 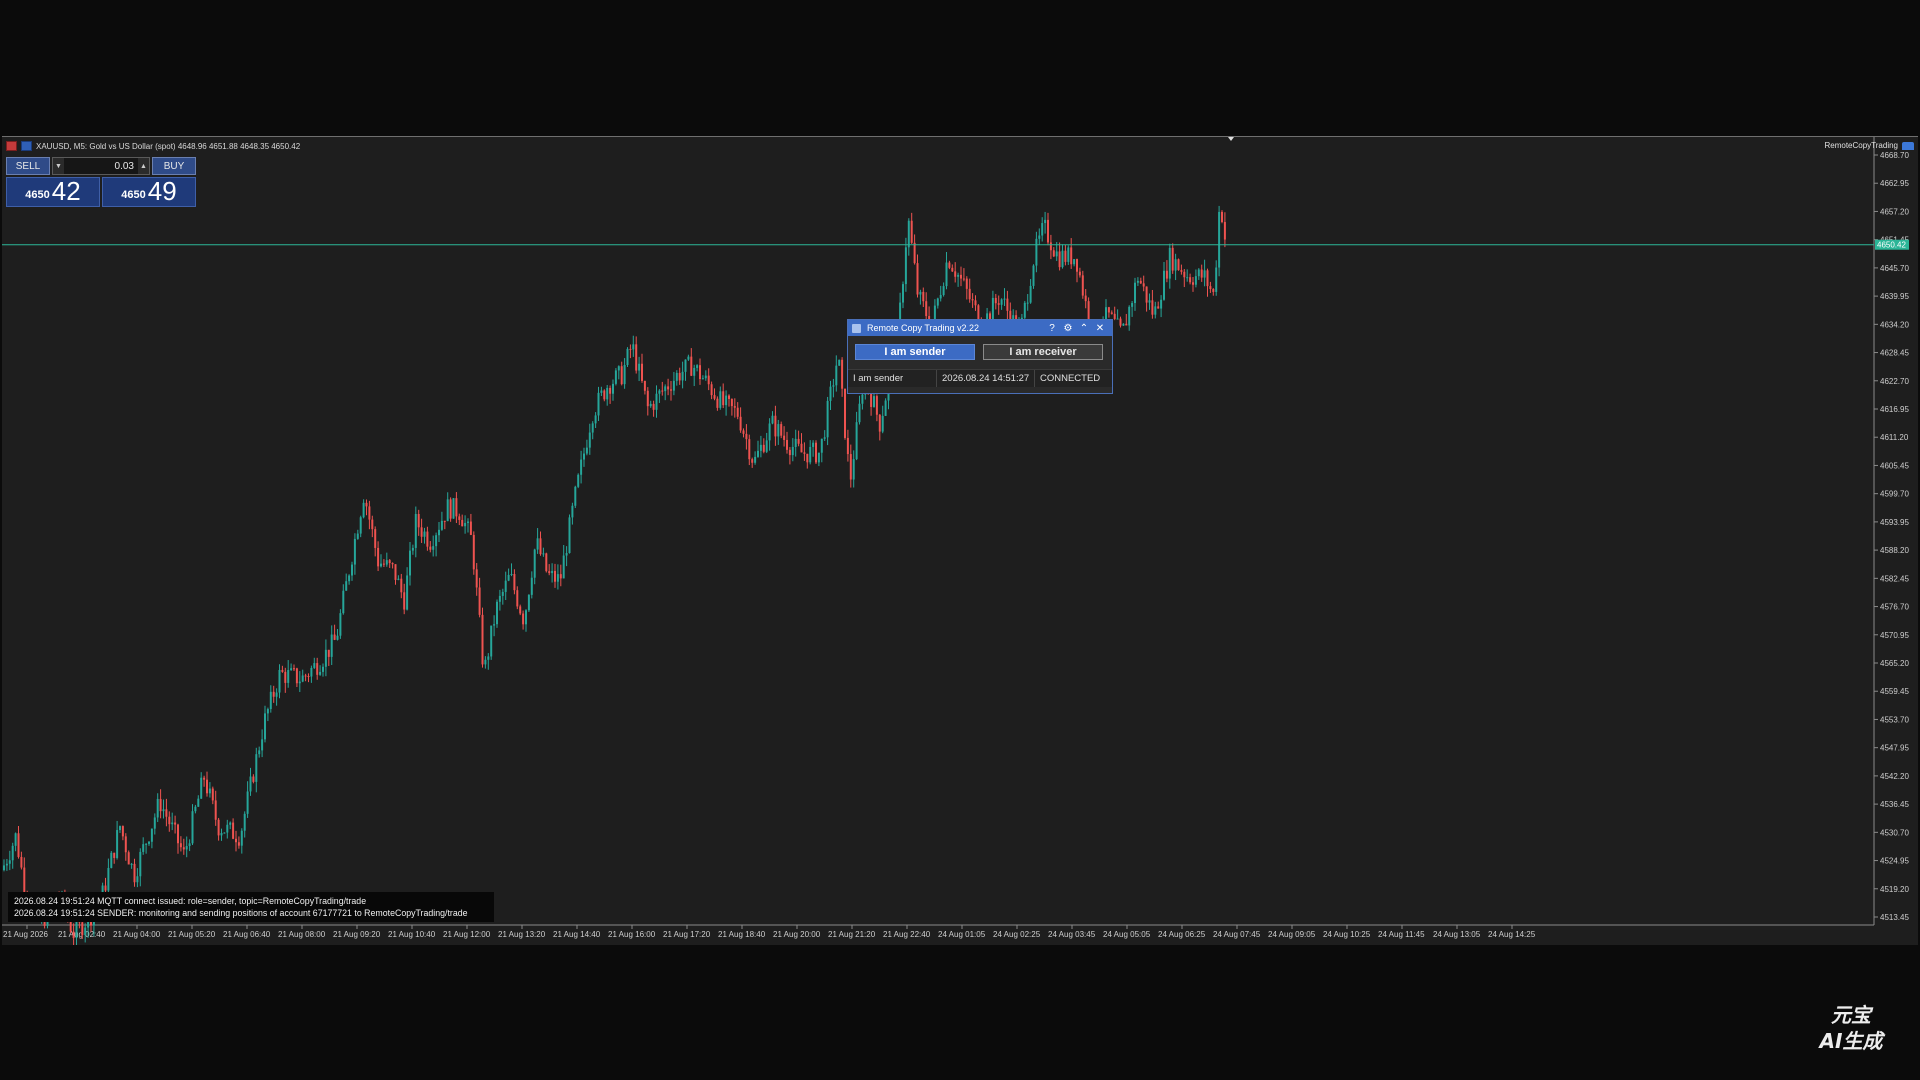 What do you see at coordinates (1052, 328) in the screenshot?
I see `help-icon: ?` at bounding box center [1052, 328].